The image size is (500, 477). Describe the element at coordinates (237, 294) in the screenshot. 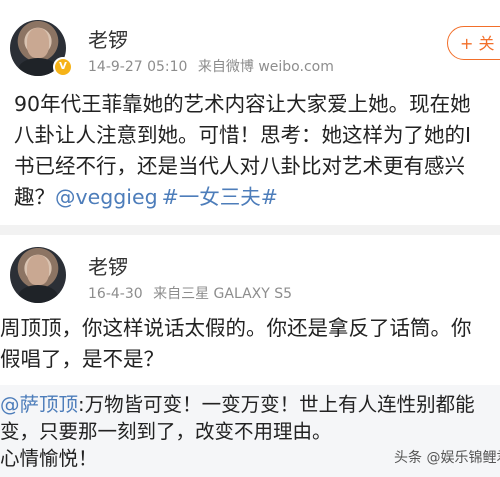

I see `post-device: 三星 GALAXY S5` at that location.